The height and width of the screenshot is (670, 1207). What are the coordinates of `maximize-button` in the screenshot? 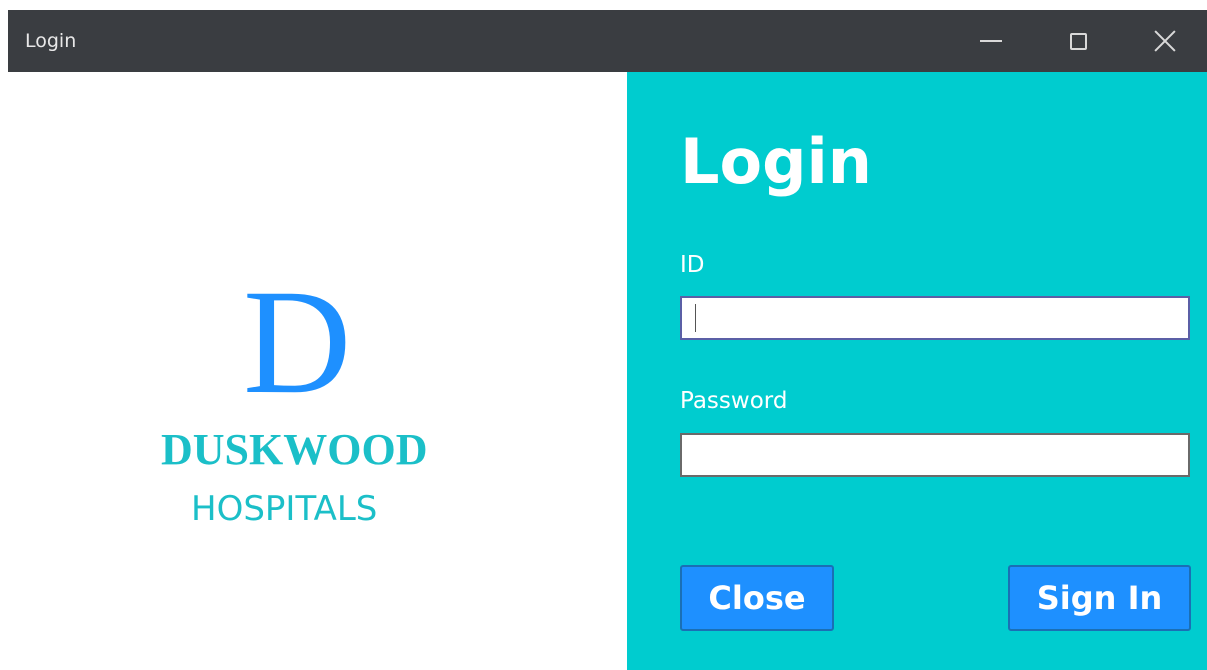 It's located at (1078, 41).